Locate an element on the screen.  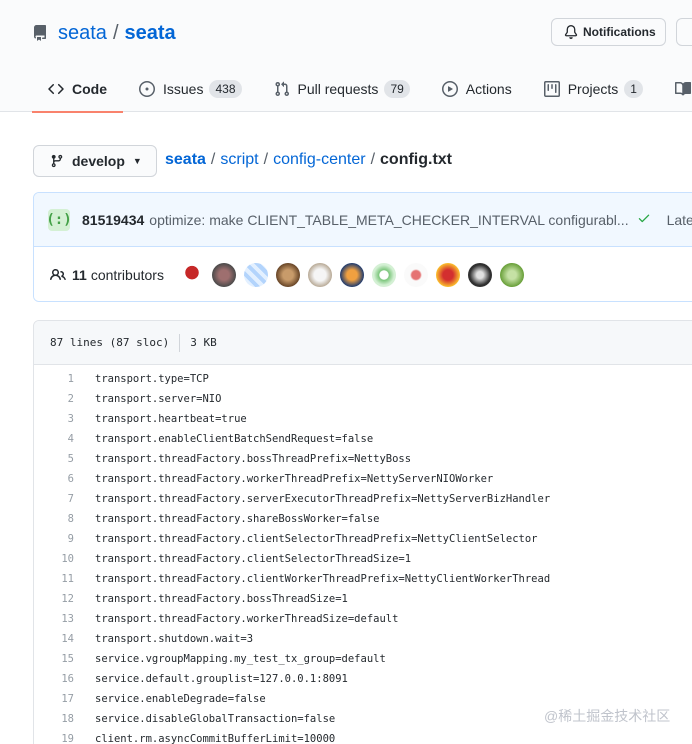
line-number: 15 is located at coordinates (54, 659).